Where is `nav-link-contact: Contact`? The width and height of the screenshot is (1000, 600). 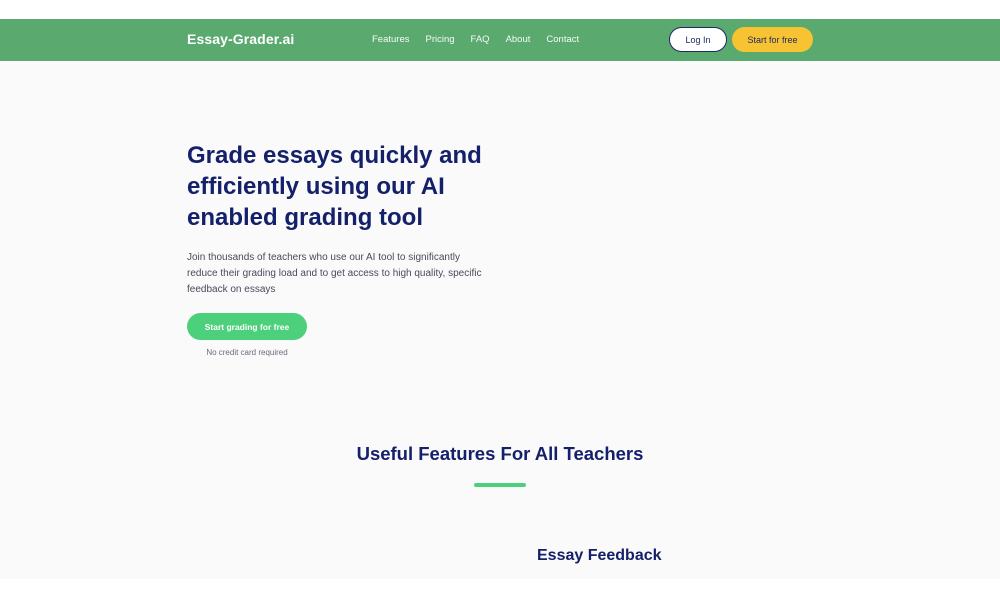
nav-link-contact: Contact is located at coordinates (562, 39).